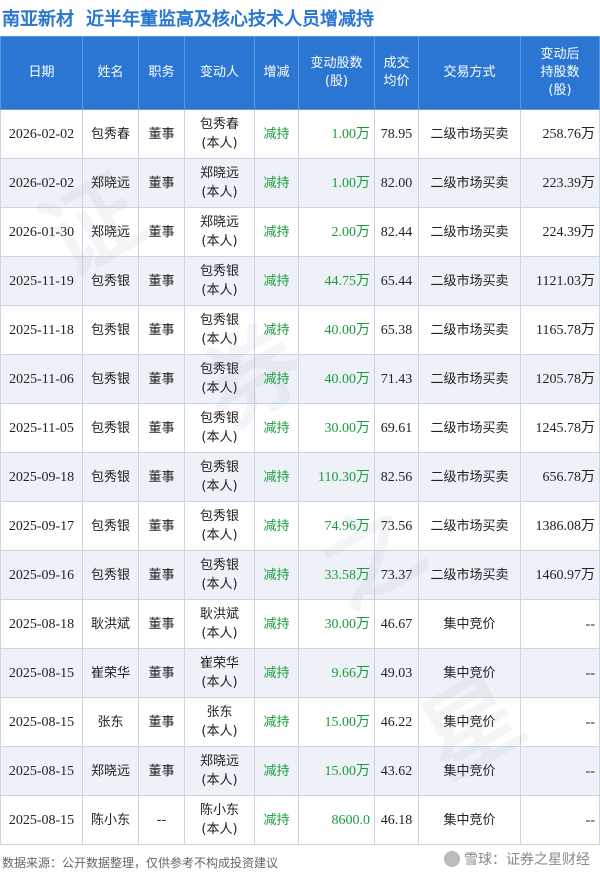  What do you see at coordinates (41, 183) in the screenshot?
I see `table-cell: 2026-02-02` at bounding box center [41, 183].